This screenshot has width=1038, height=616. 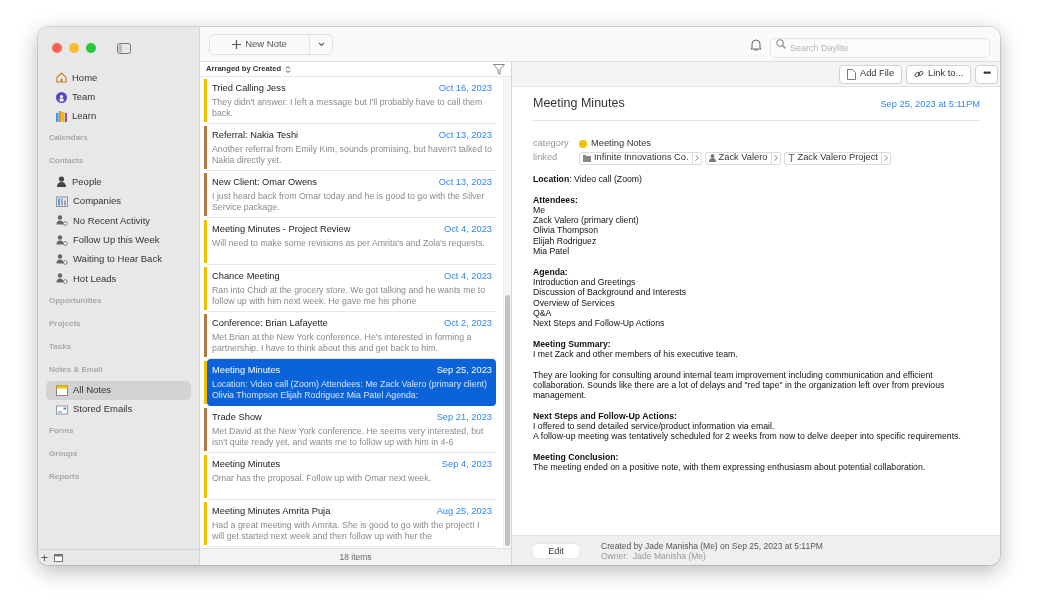 I want to click on section-heading: Groups, so click(x=63, y=454).